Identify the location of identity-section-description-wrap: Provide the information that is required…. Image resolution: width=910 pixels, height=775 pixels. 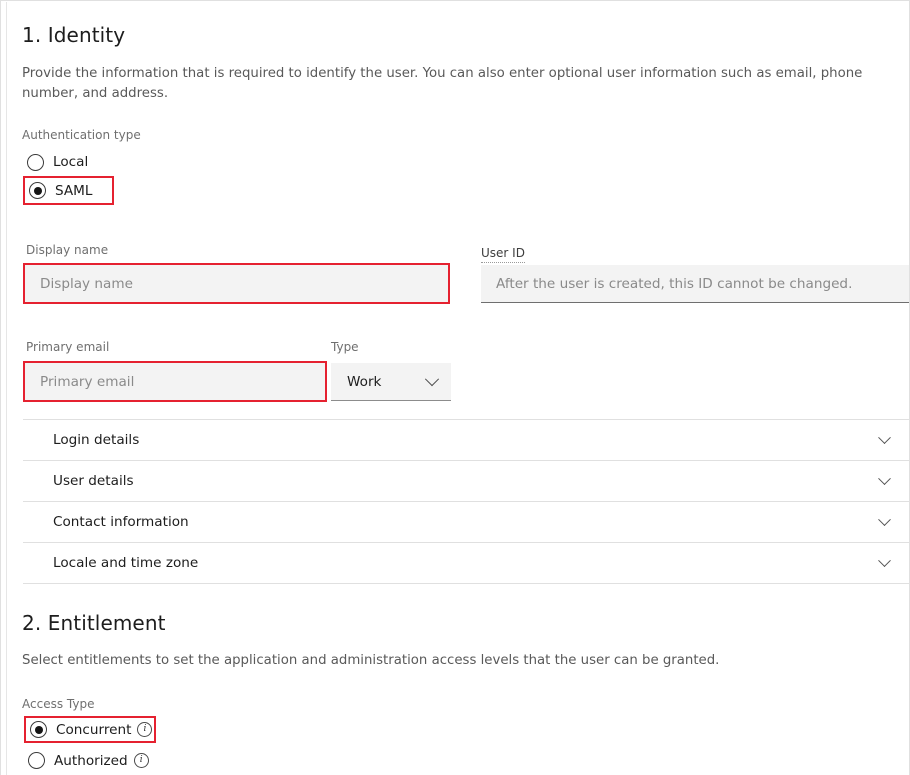
(458, 84).